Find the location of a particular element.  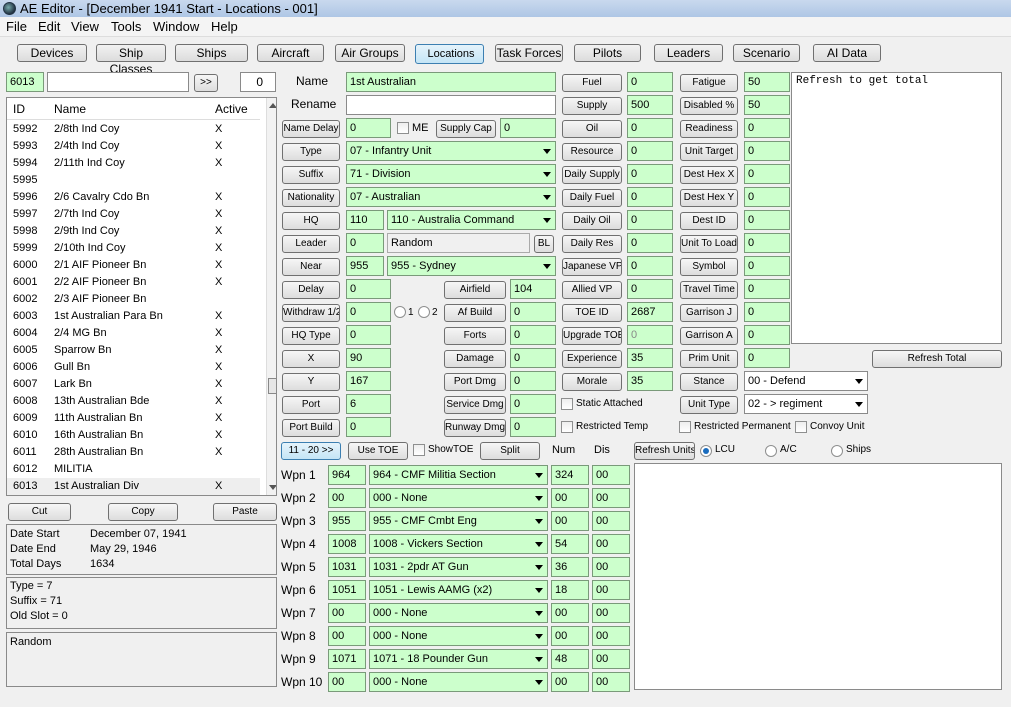

dest-hex-y-button: Dest Hex Y is located at coordinates (709, 198).